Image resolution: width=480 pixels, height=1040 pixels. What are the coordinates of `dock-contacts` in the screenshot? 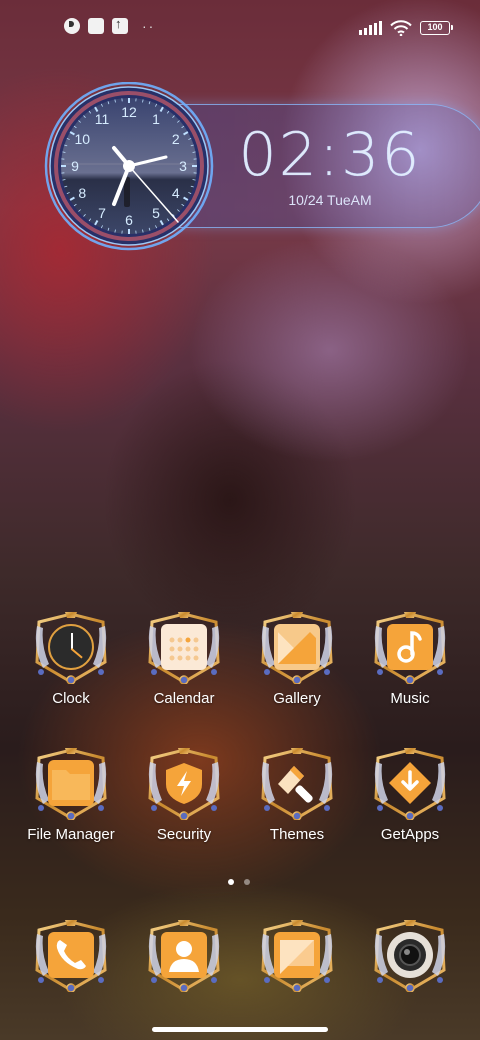 It's located at (184, 956).